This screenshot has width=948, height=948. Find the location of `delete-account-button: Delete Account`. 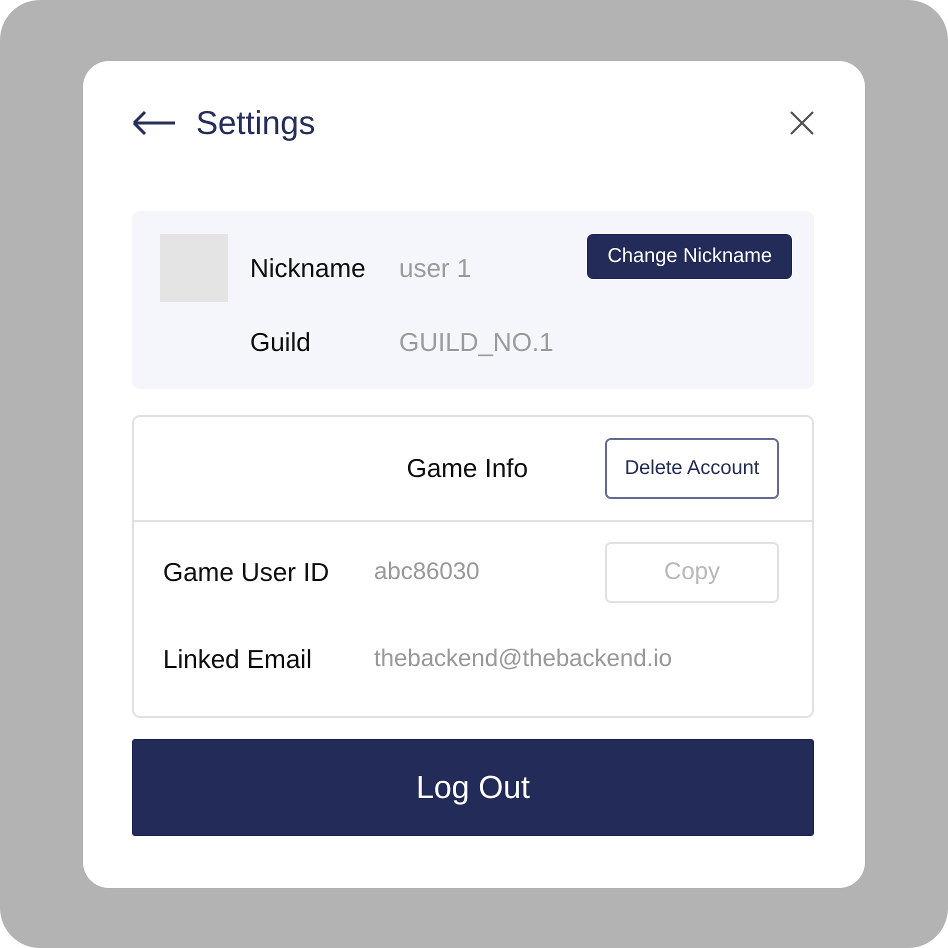

delete-account-button: Delete Account is located at coordinates (692, 468).